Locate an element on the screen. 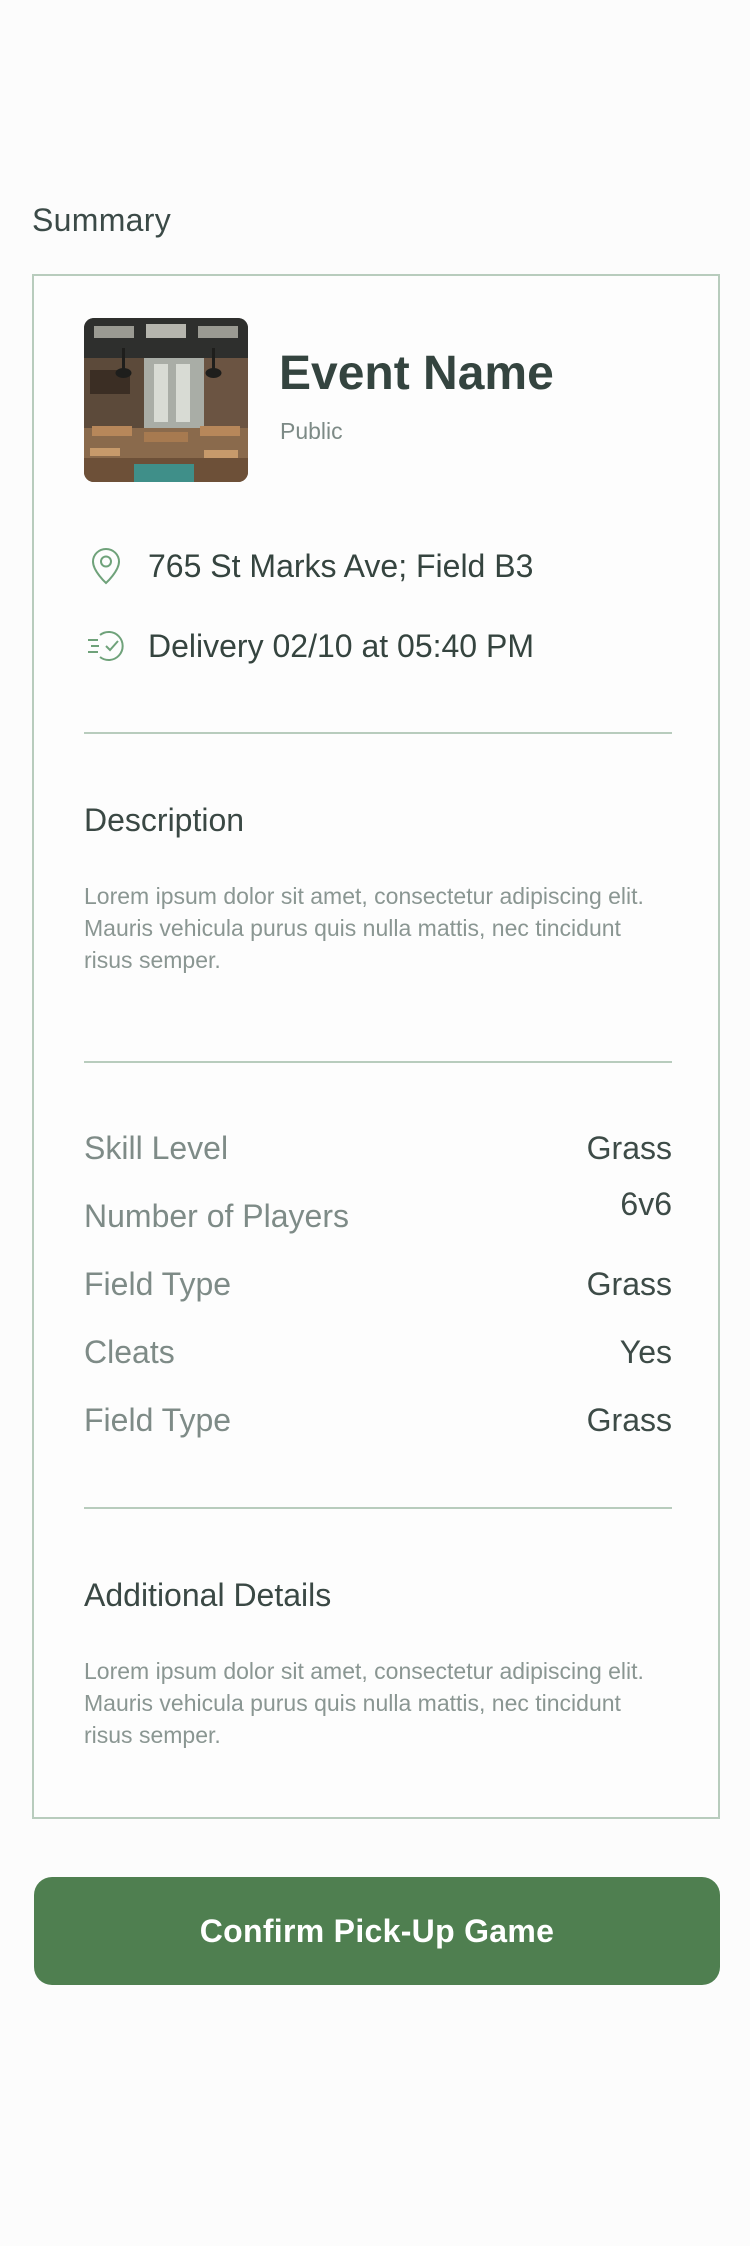 This screenshot has height=2246, width=750. summary-heading: Summary is located at coordinates (102, 220).